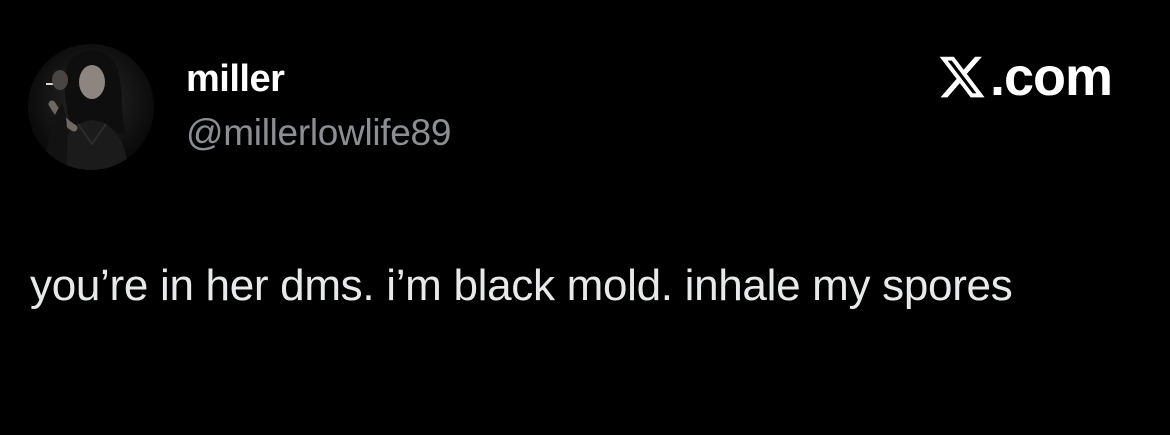  I want to click on user-handle: @millerlowlife89, so click(318, 133).